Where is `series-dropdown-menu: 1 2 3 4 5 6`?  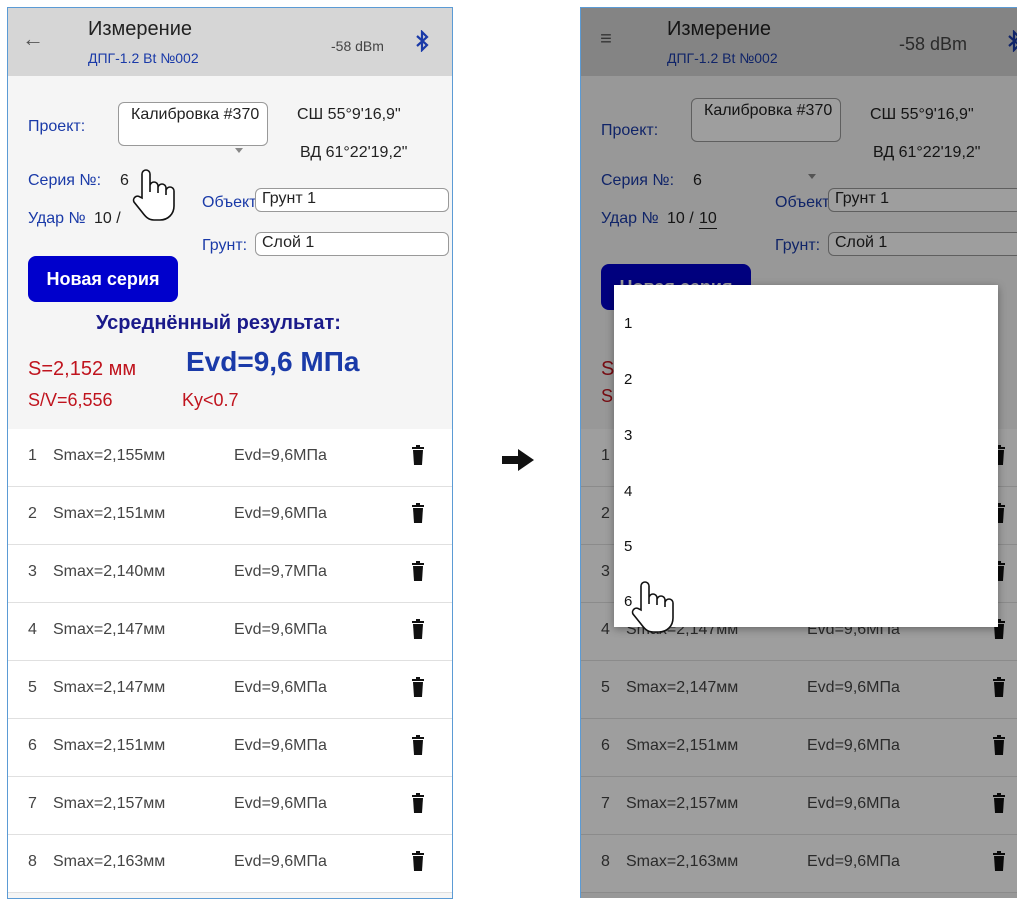
series-dropdown-menu: 1 2 3 4 5 6 is located at coordinates (806, 456).